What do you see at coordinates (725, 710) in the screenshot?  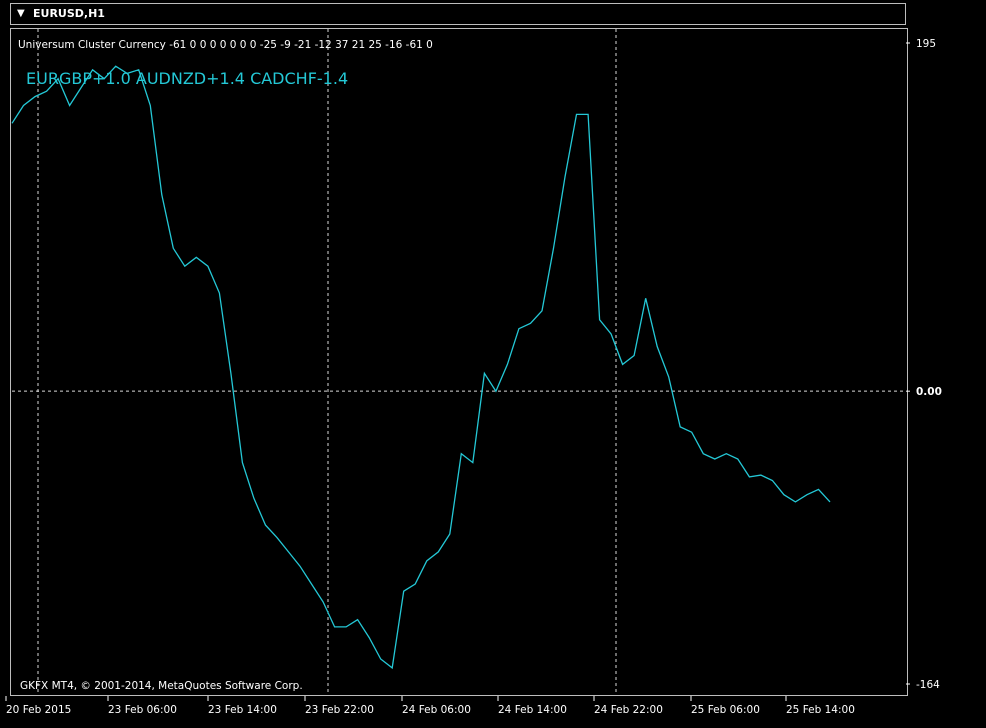 I see `time-tick-label: 25 Feb 06:00` at bounding box center [725, 710].